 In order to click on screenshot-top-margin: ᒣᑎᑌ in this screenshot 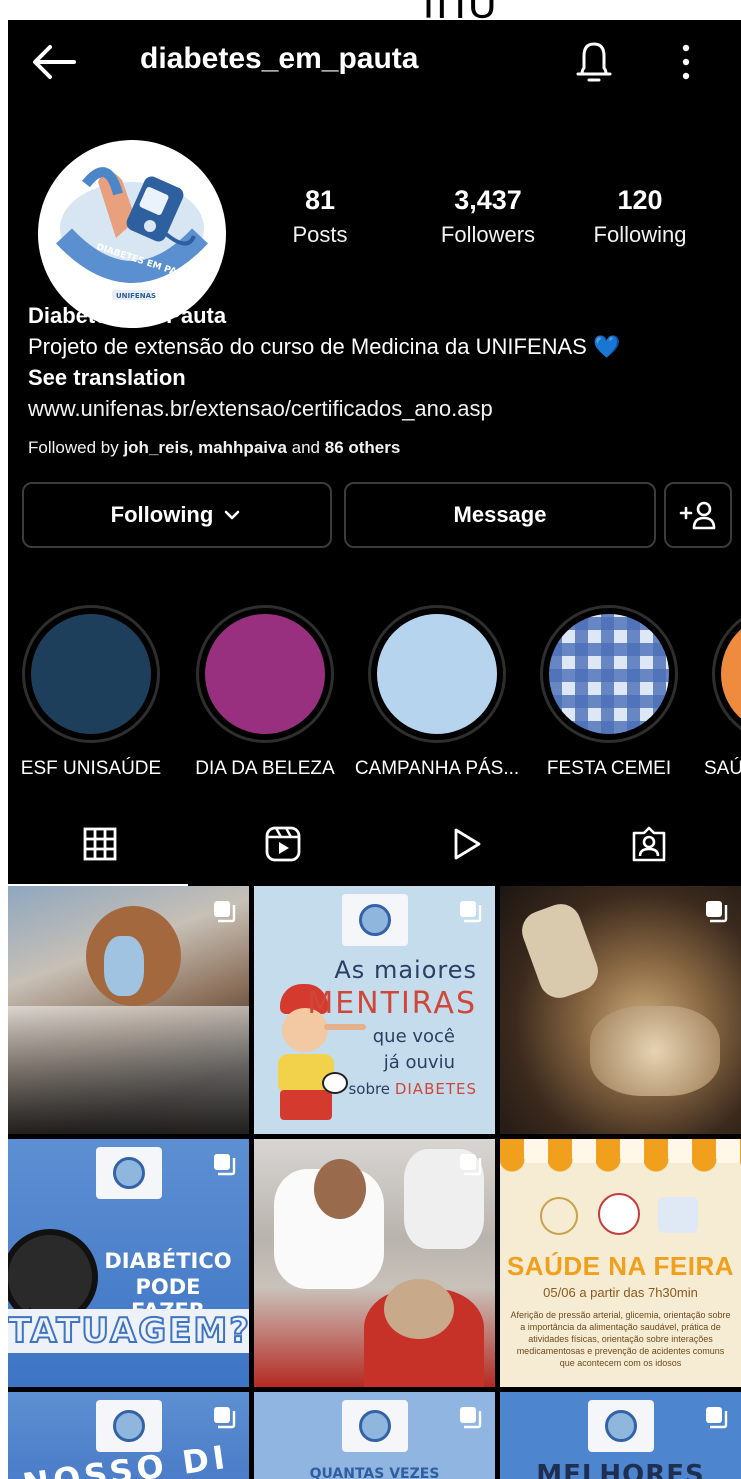, I will do `click(370, 10)`.